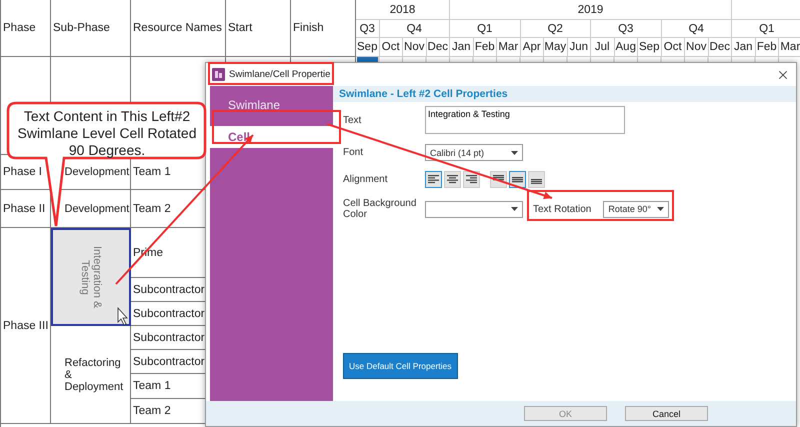 The height and width of the screenshot is (427, 800). What do you see at coordinates (403, 10) in the screenshot?
I see `year-header: 2018` at bounding box center [403, 10].